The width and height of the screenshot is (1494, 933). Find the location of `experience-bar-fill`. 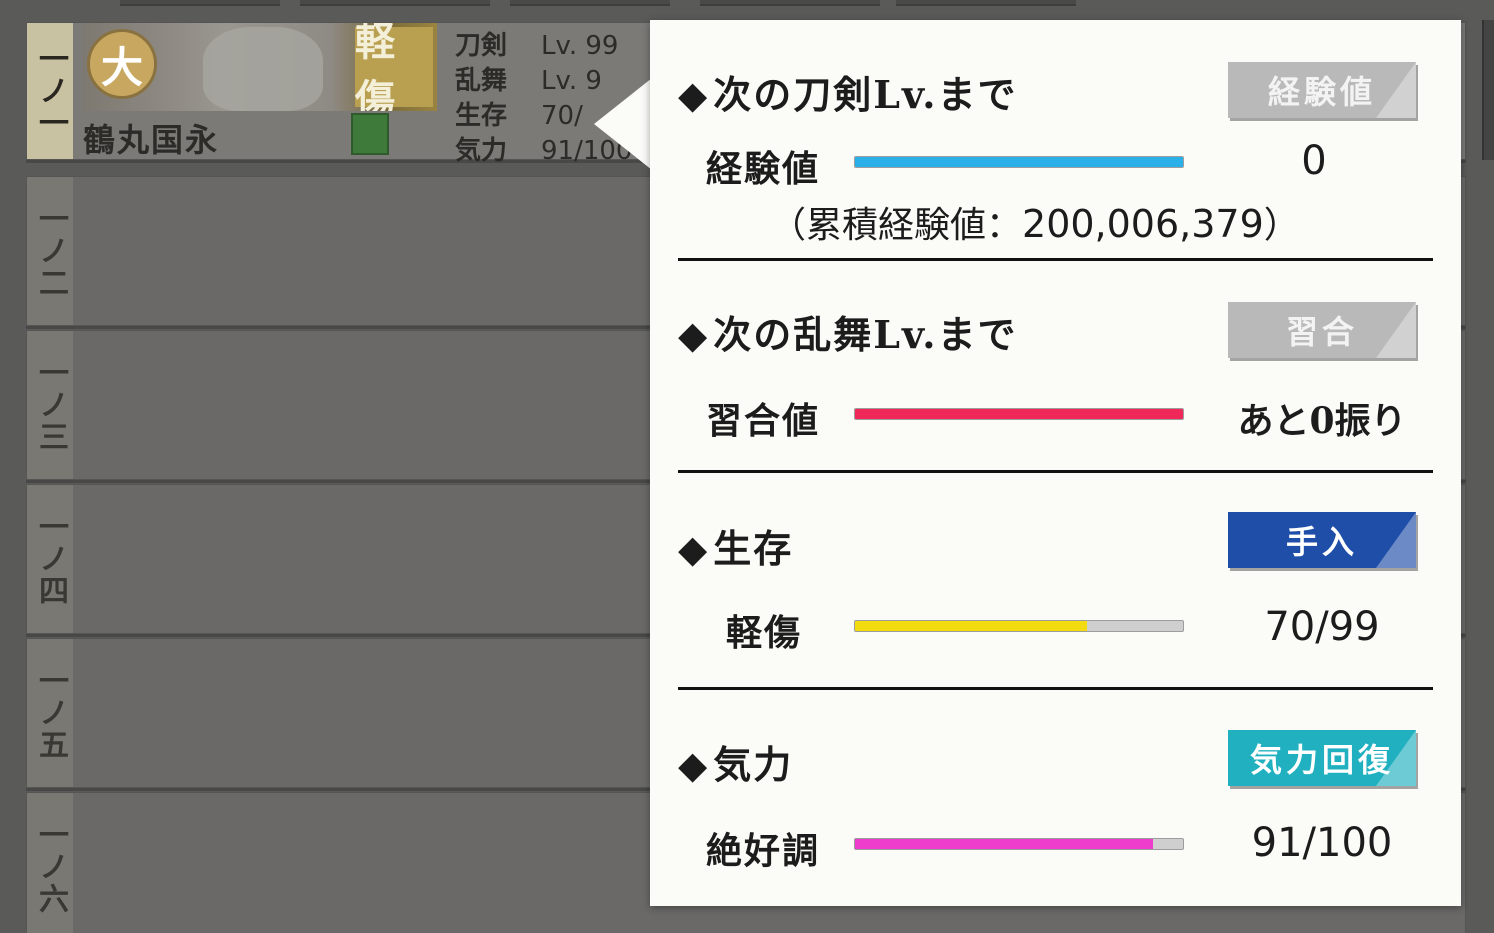

experience-bar-fill is located at coordinates (1019, 162).